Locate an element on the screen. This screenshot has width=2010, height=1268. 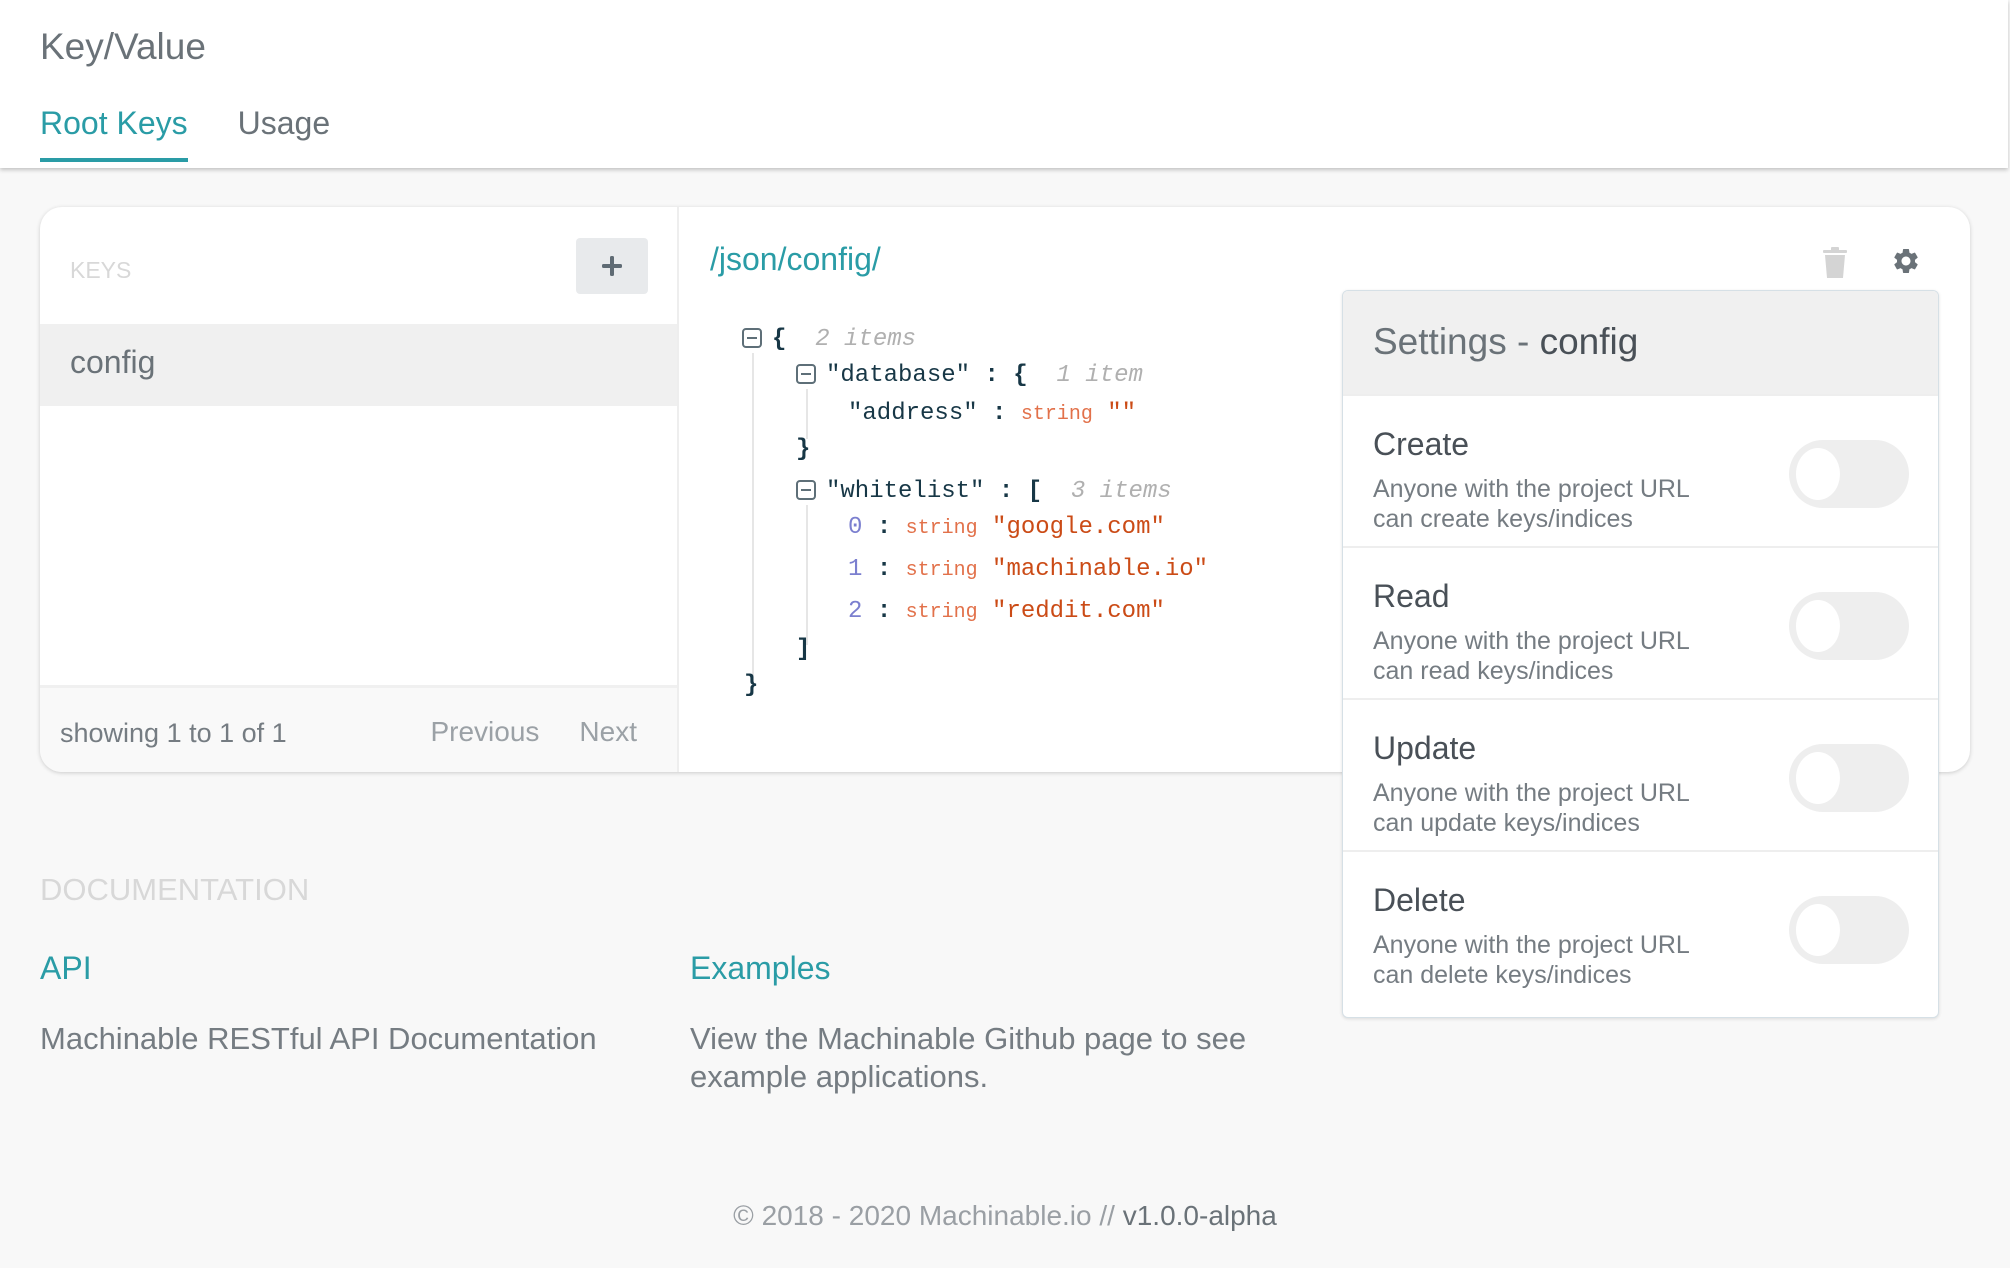
json-array-item: 2 : string "reddit.com" is located at coordinates (1006, 611).